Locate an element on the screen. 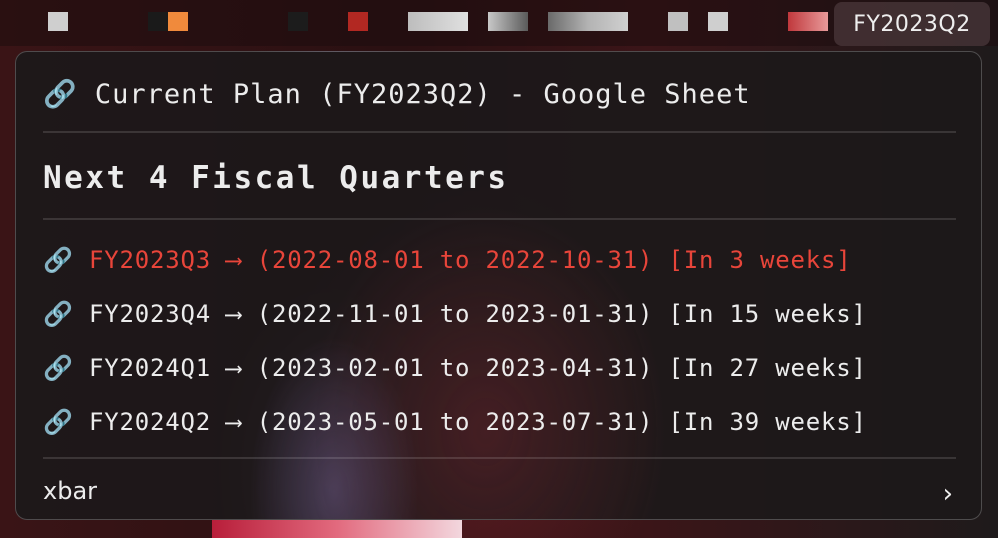 This screenshot has width=998, height=538. quarter-eta: [In 39 weeks] is located at coordinates (767, 422).